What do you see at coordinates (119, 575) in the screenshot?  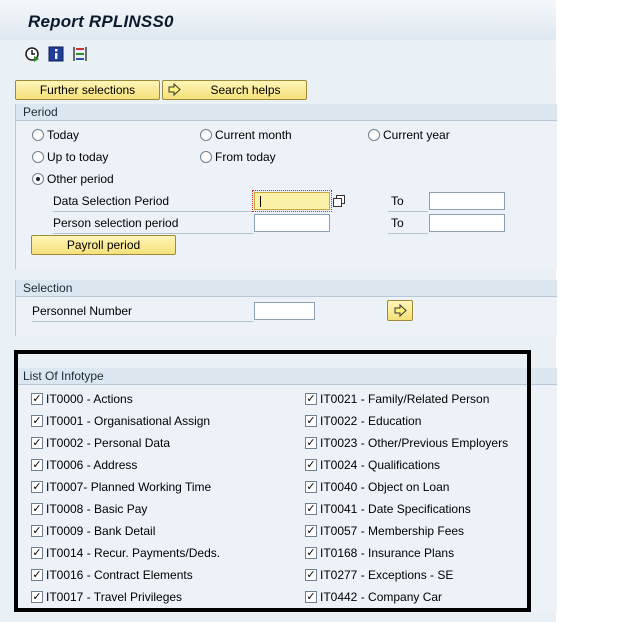 I see `infotype-label: IT0016 - Contract Elements` at bounding box center [119, 575].